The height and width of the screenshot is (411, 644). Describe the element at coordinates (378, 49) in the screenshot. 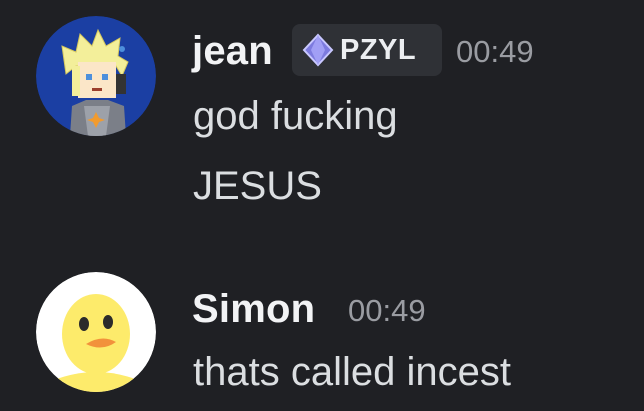

I see `guild-tag-label: PZYL` at that location.